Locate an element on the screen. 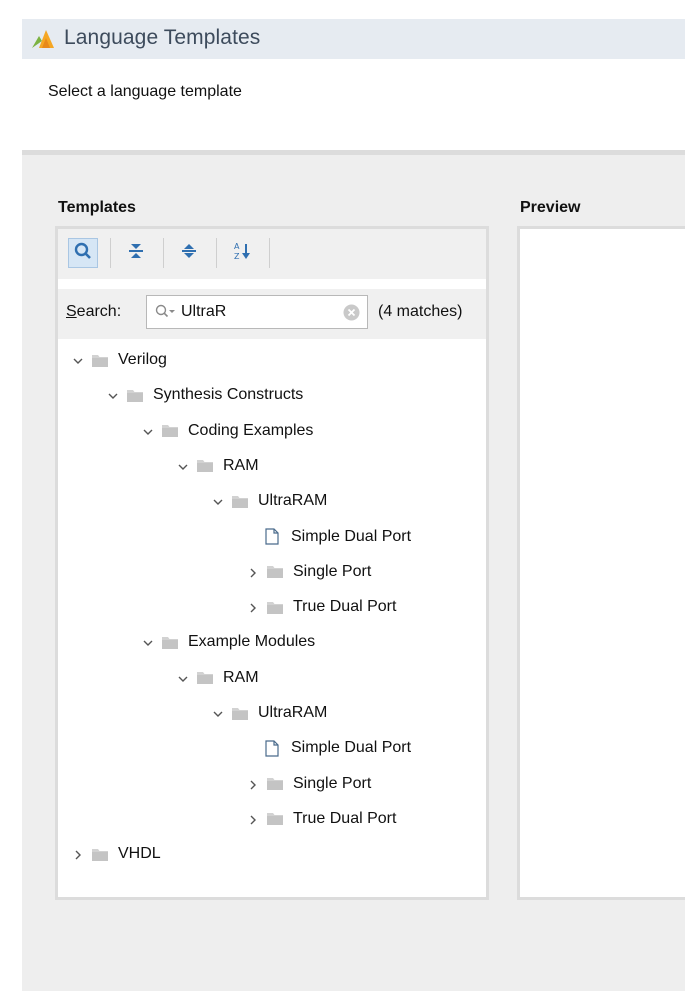  tree-folder-item: Synthesis Constructs is located at coordinates (205, 395).